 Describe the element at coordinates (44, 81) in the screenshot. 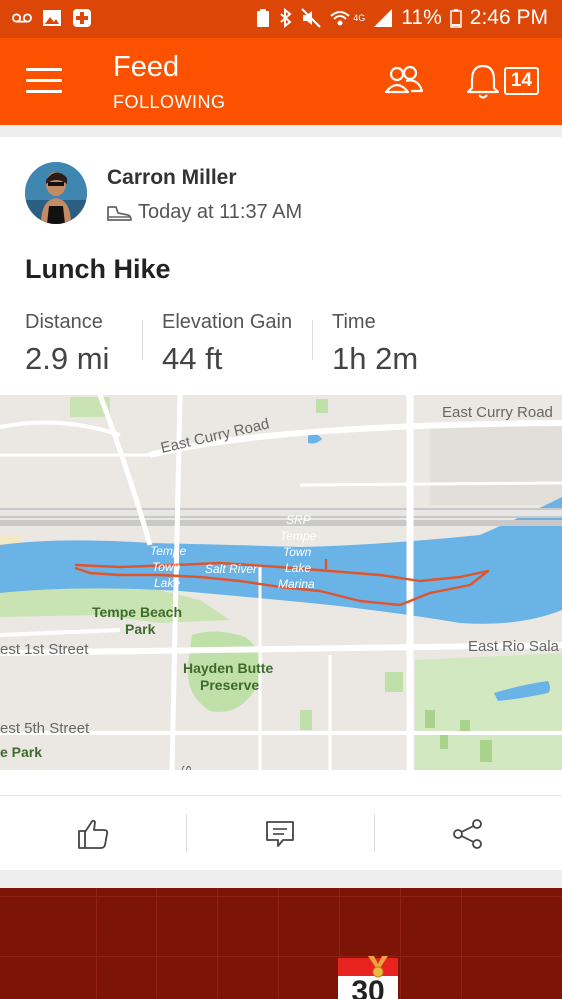

I see `menu-icon` at that location.